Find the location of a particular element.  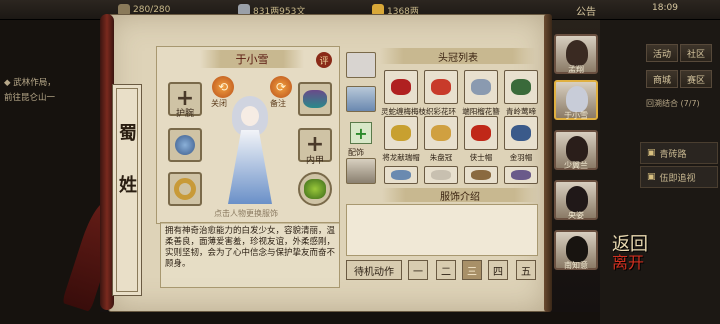

quest-line-2: 前往昆仑山一 is located at coordinates (30, 98).